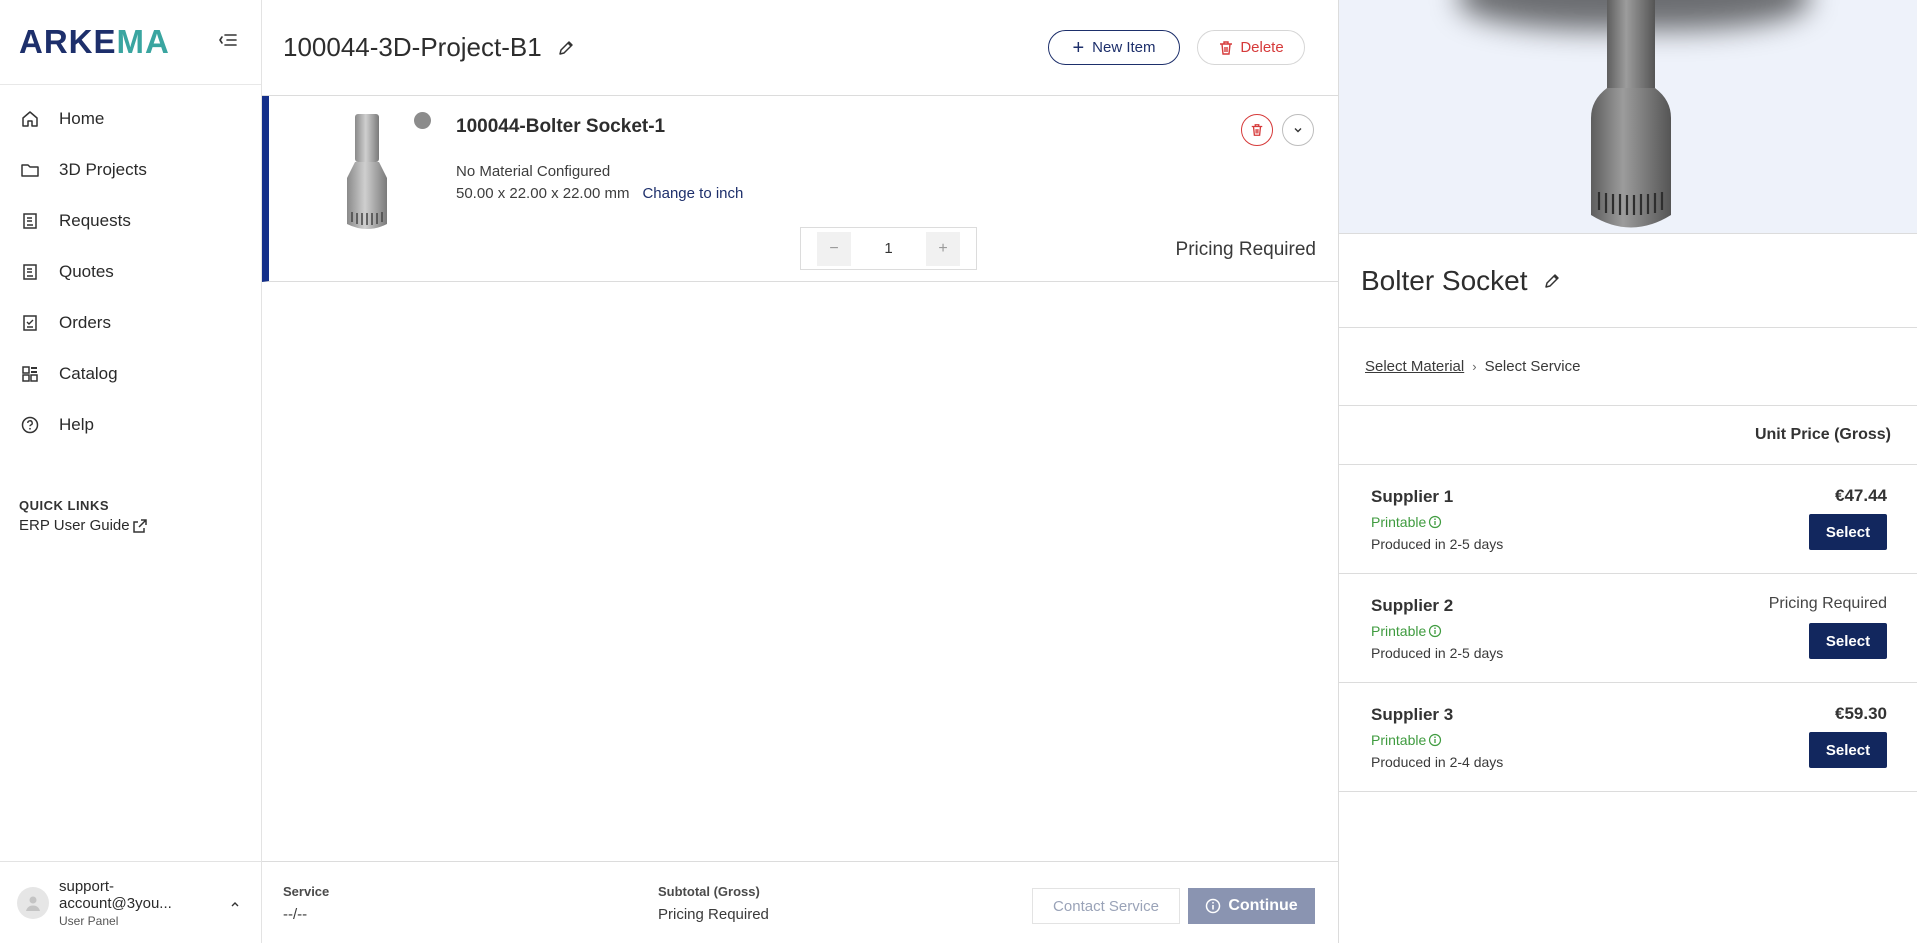  What do you see at coordinates (1251, 47) in the screenshot?
I see `delete-project-button: Delete` at bounding box center [1251, 47].